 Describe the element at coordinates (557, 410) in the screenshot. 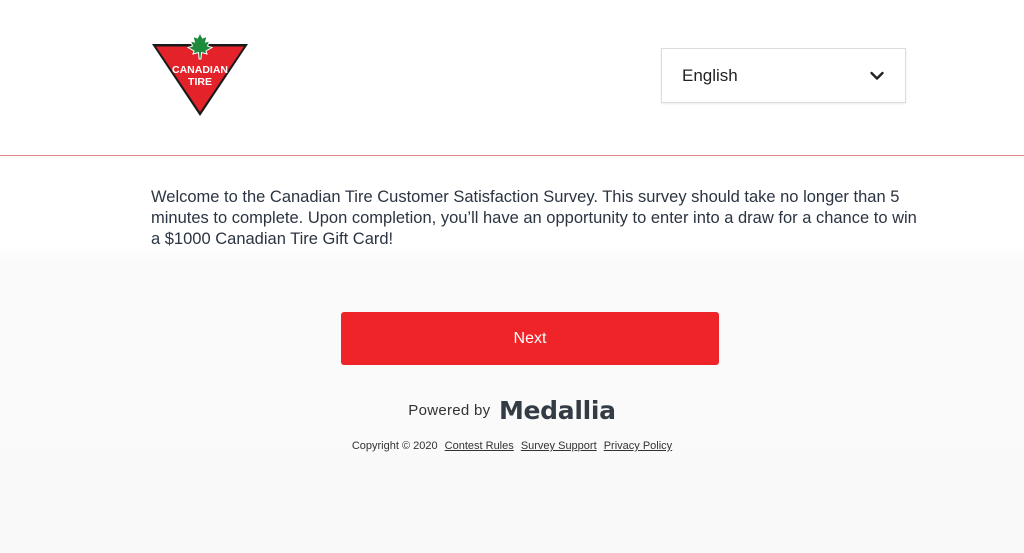

I see `medallia-logo: Medallia` at that location.